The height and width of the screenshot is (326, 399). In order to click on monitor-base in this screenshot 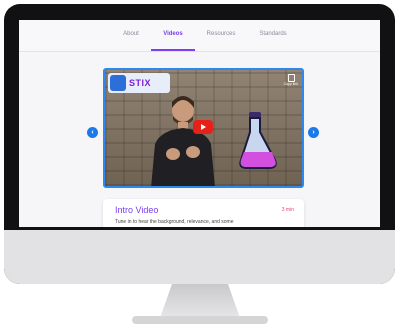, I will do `click(200, 320)`.